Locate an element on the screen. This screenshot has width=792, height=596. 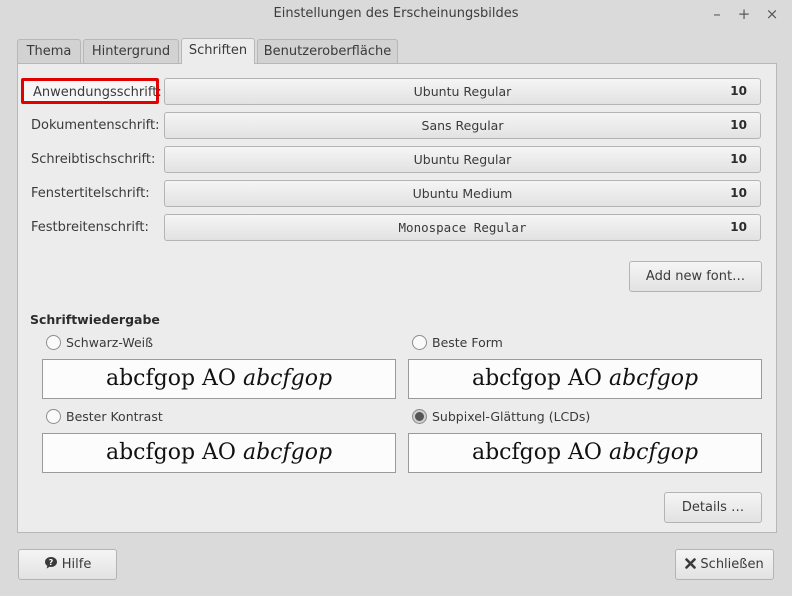
close-icon is located at coordinates (691, 564).